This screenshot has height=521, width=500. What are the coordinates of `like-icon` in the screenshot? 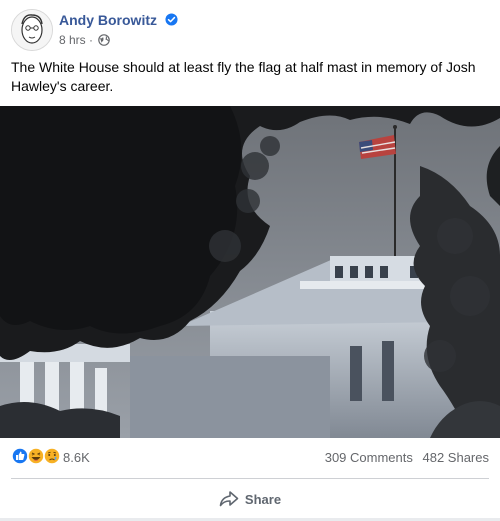 It's located at (20, 456).